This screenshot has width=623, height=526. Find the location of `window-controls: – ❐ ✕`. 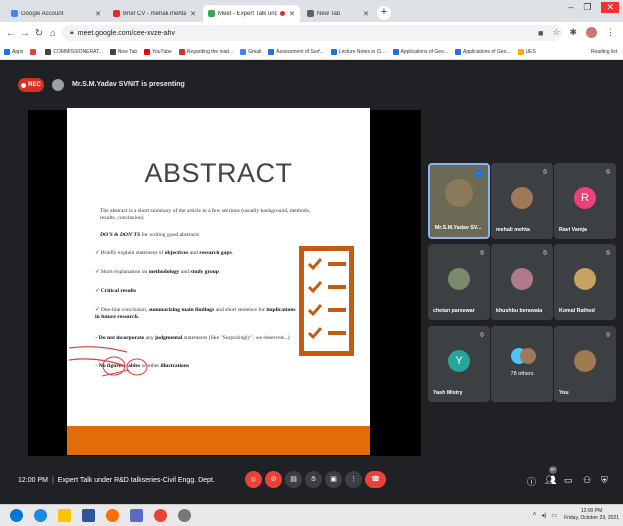

window-controls: – ❐ ✕ is located at coordinates (593, 7).